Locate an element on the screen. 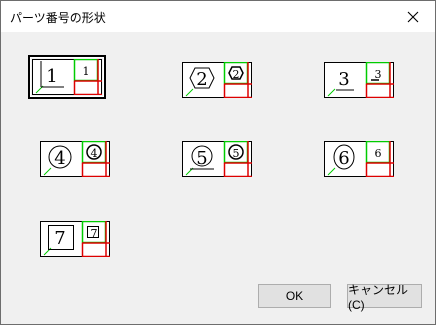  close-icon is located at coordinates (413, 16).